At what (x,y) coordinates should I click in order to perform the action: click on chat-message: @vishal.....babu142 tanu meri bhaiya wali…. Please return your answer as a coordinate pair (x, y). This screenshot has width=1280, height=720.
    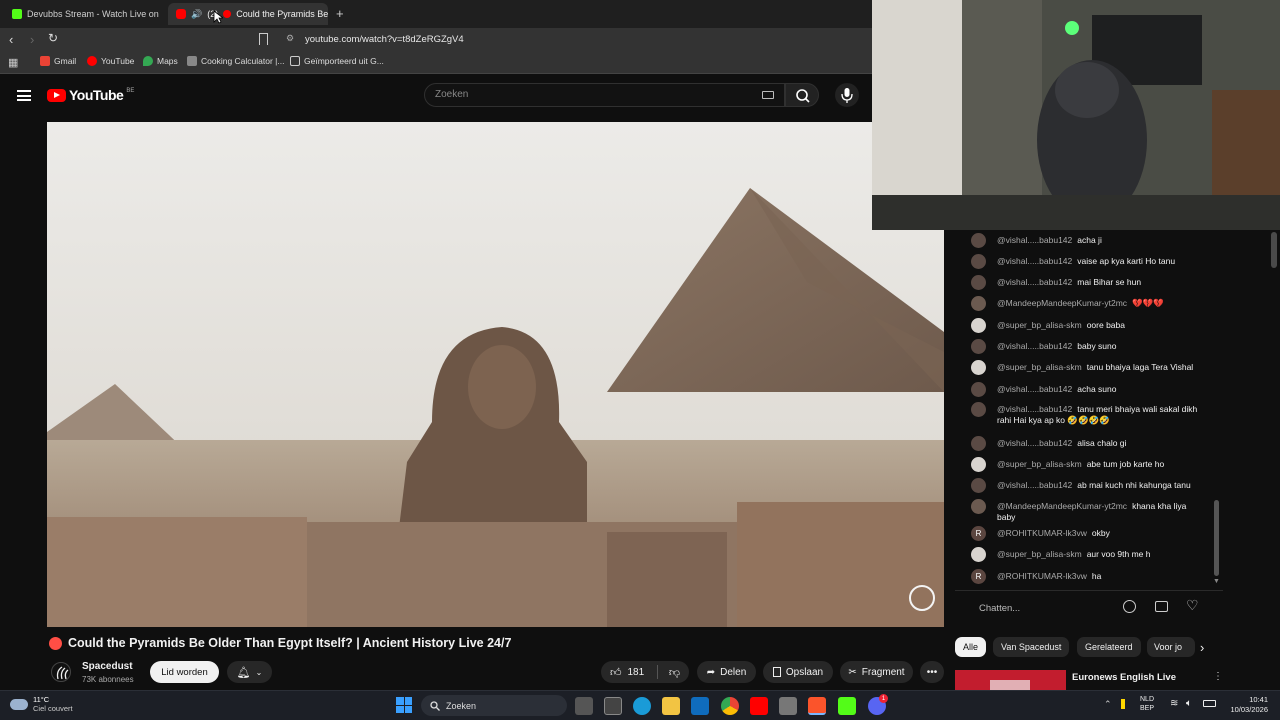
    Looking at the image, I should click on (1086, 414).